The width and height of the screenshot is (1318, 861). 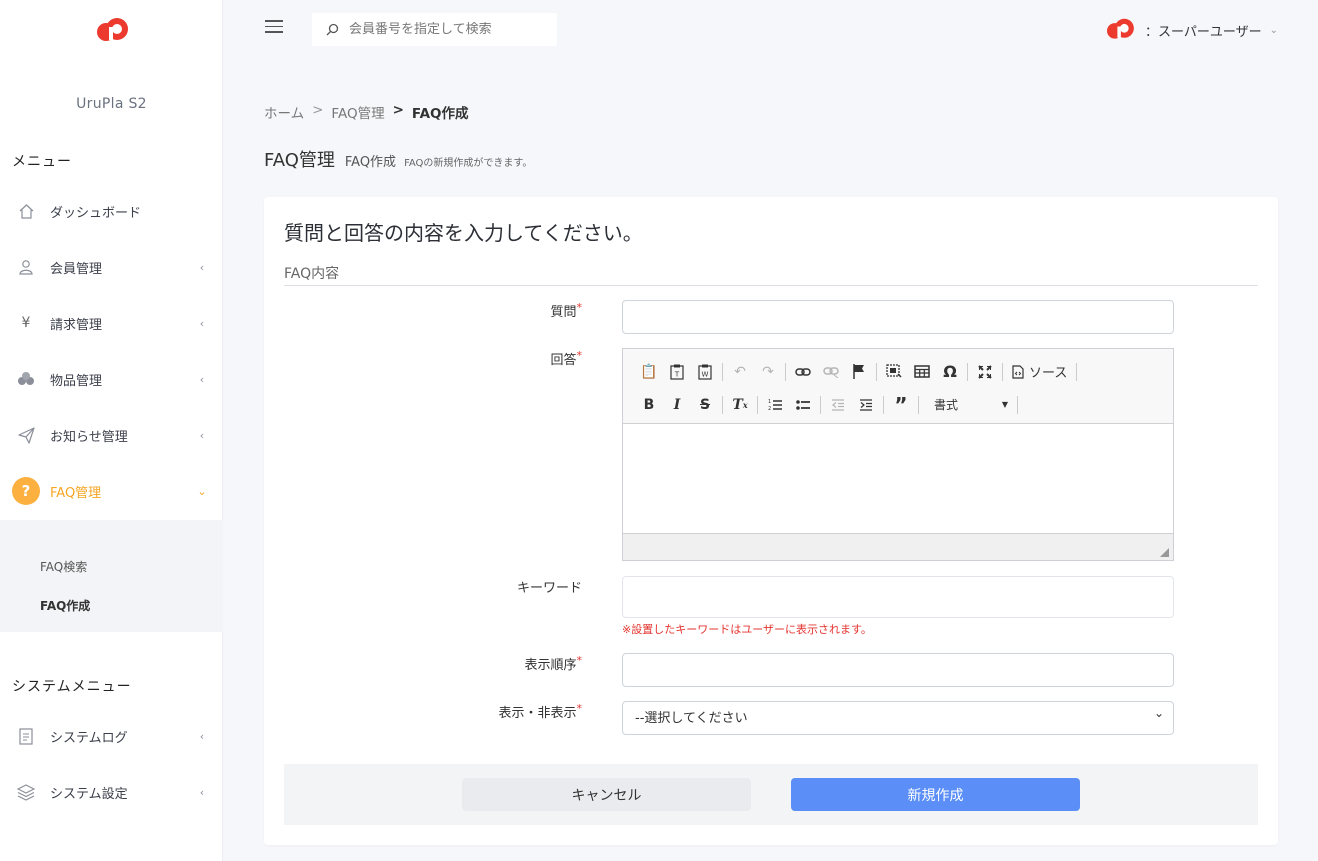 What do you see at coordinates (1164, 552) in the screenshot?
I see `resize-handle-icon` at bounding box center [1164, 552].